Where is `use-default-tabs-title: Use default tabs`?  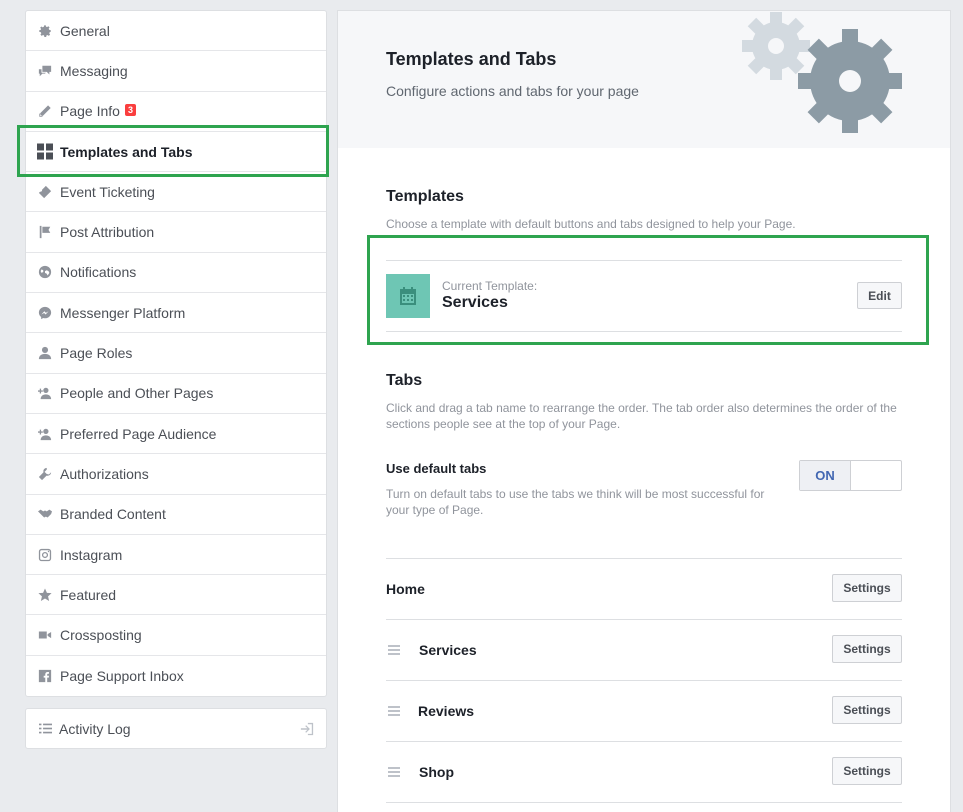 use-default-tabs-title: Use default tabs is located at coordinates (436, 468).